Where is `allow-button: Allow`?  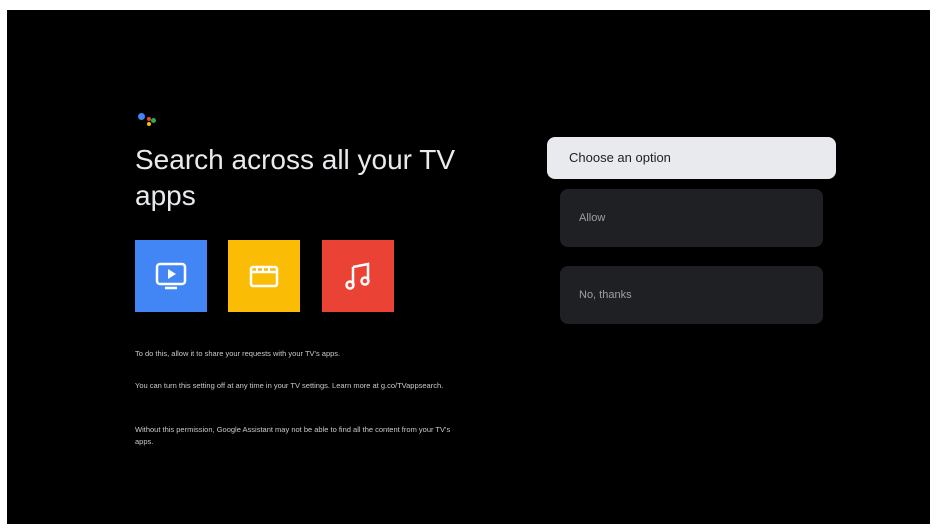 allow-button: Allow is located at coordinates (691, 218).